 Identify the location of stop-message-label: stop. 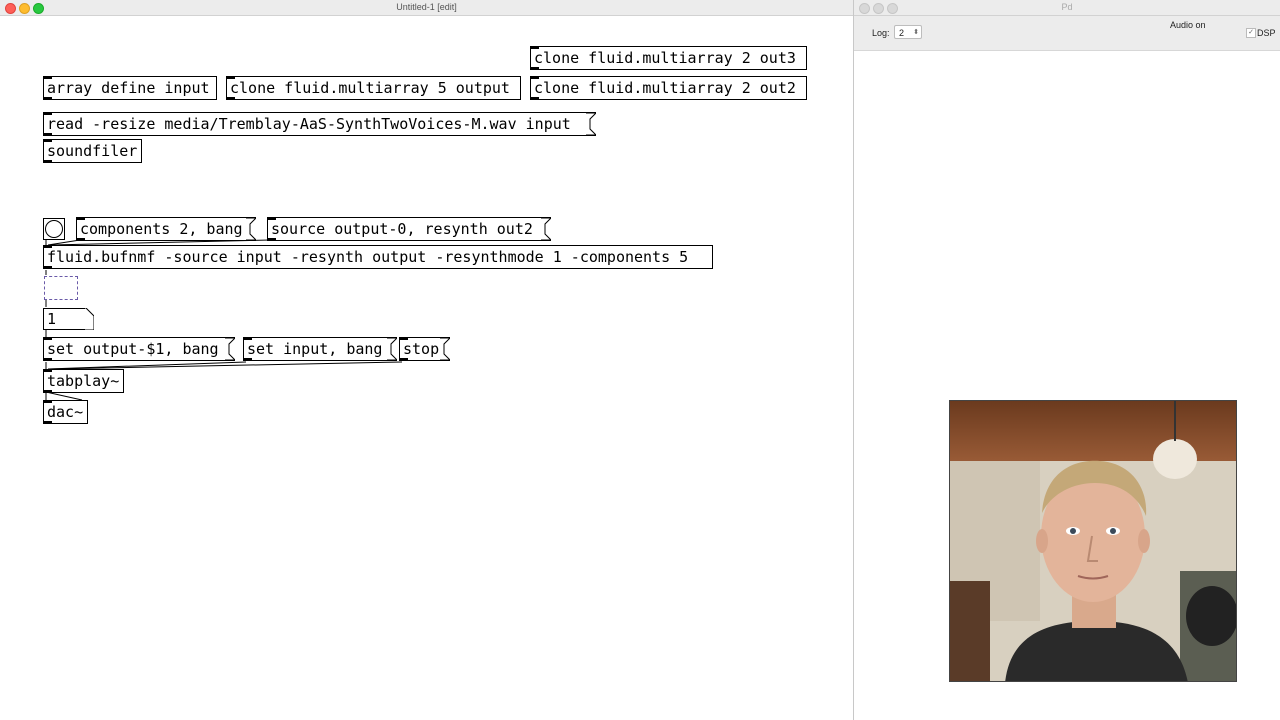
(421, 349).